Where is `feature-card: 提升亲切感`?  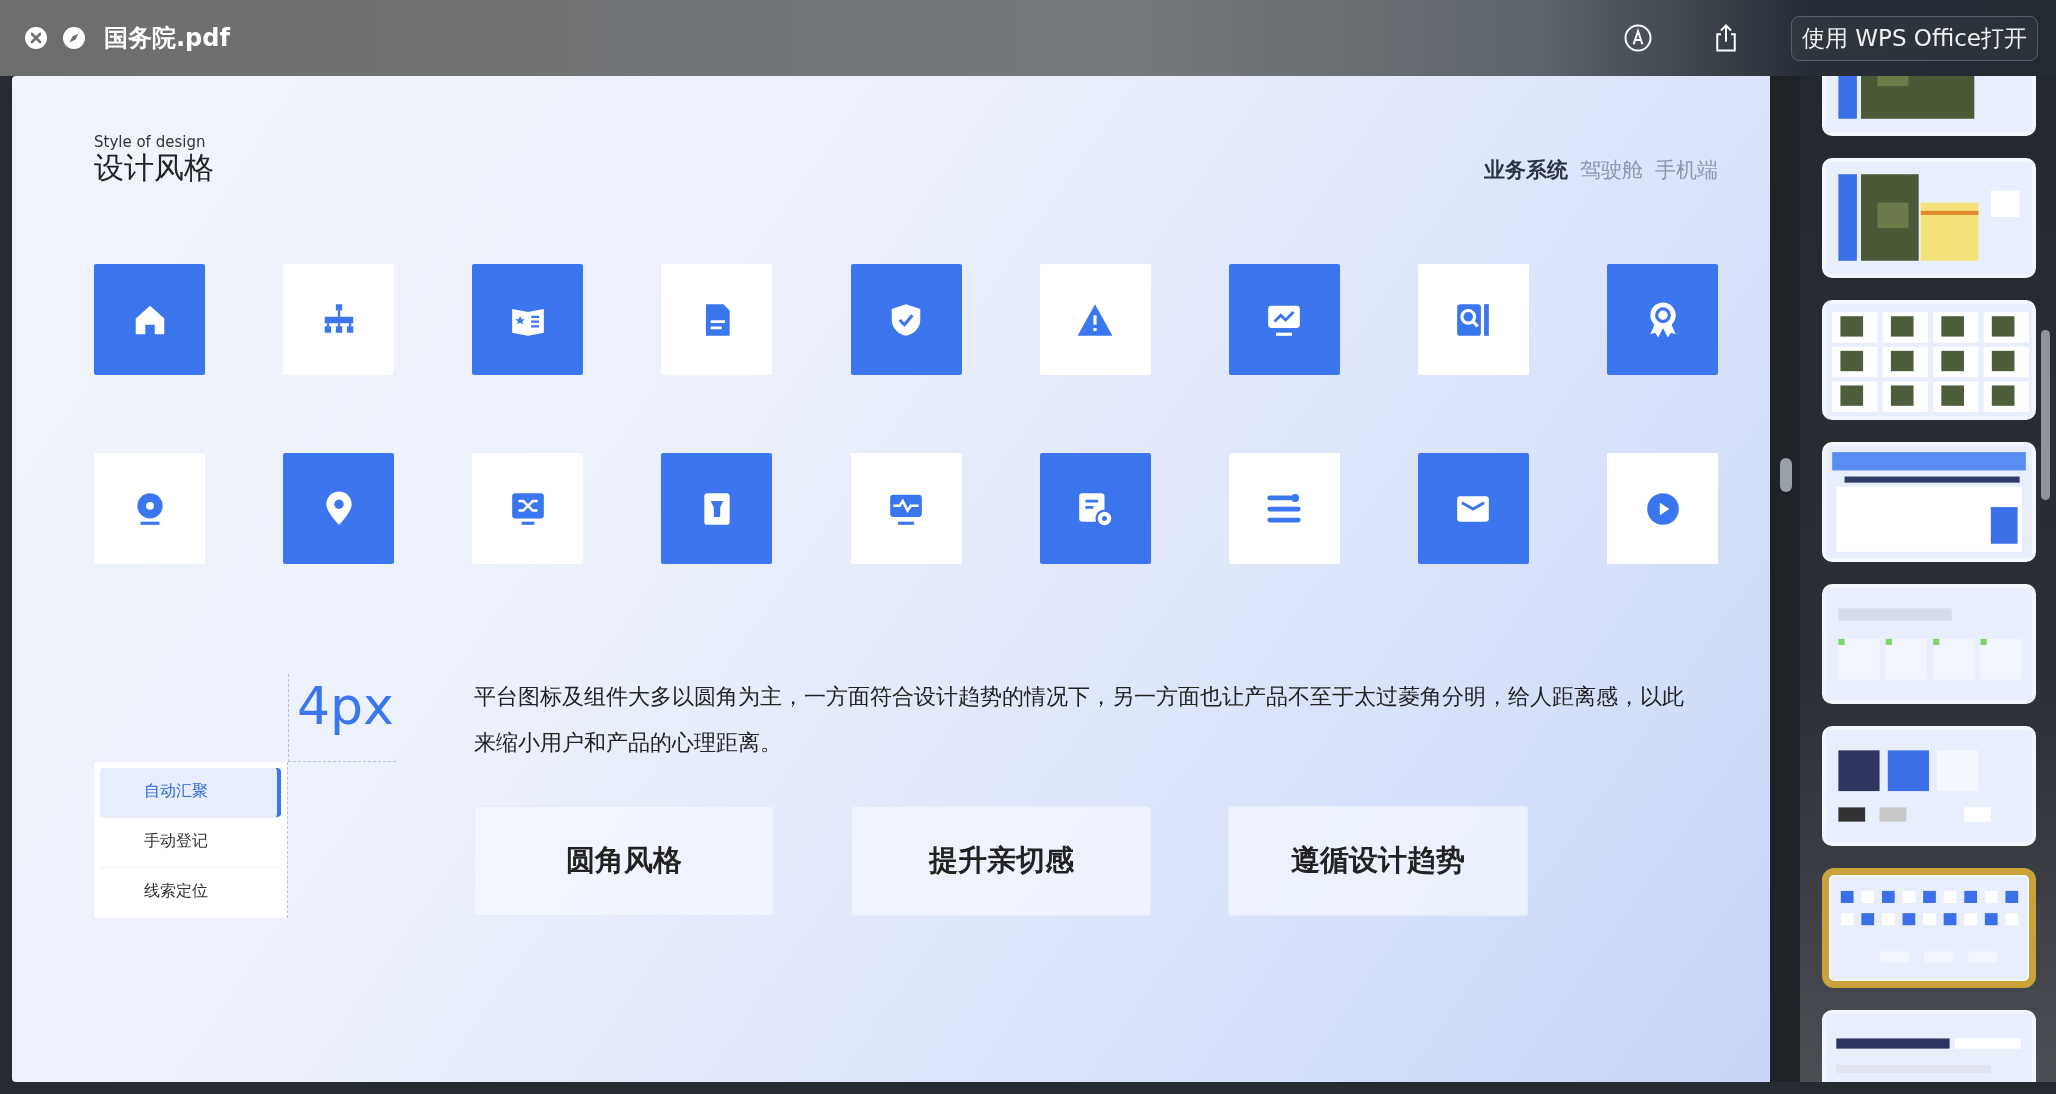
feature-card: 提升亲切感 is located at coordinates (1001, 861).